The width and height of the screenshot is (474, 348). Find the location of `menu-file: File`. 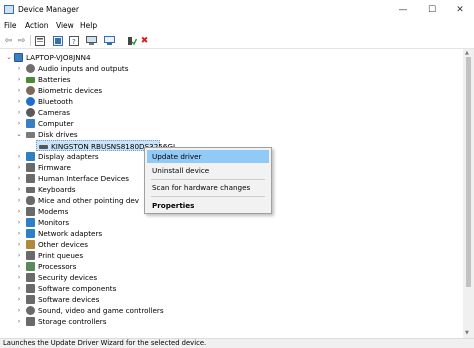

menu-file: File is located at coordinates (10, 25).